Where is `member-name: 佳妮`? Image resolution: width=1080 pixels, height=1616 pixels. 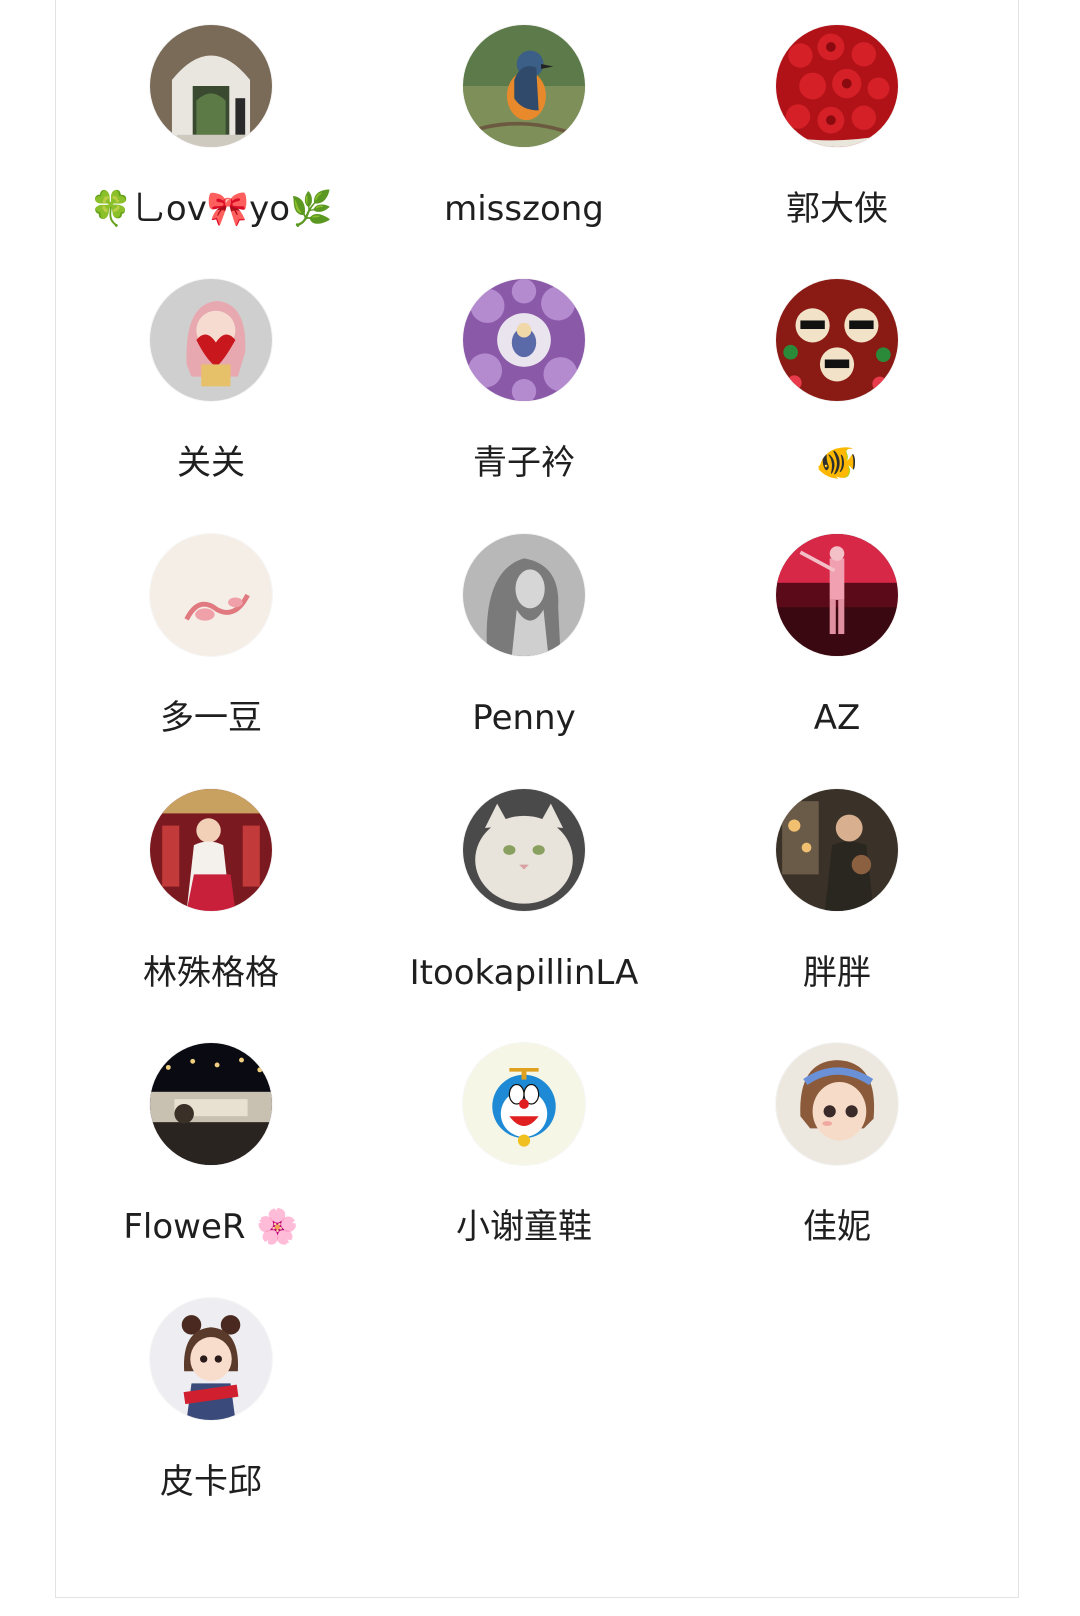
member-name: 佳妮 is located at coordinates (837, 1227).